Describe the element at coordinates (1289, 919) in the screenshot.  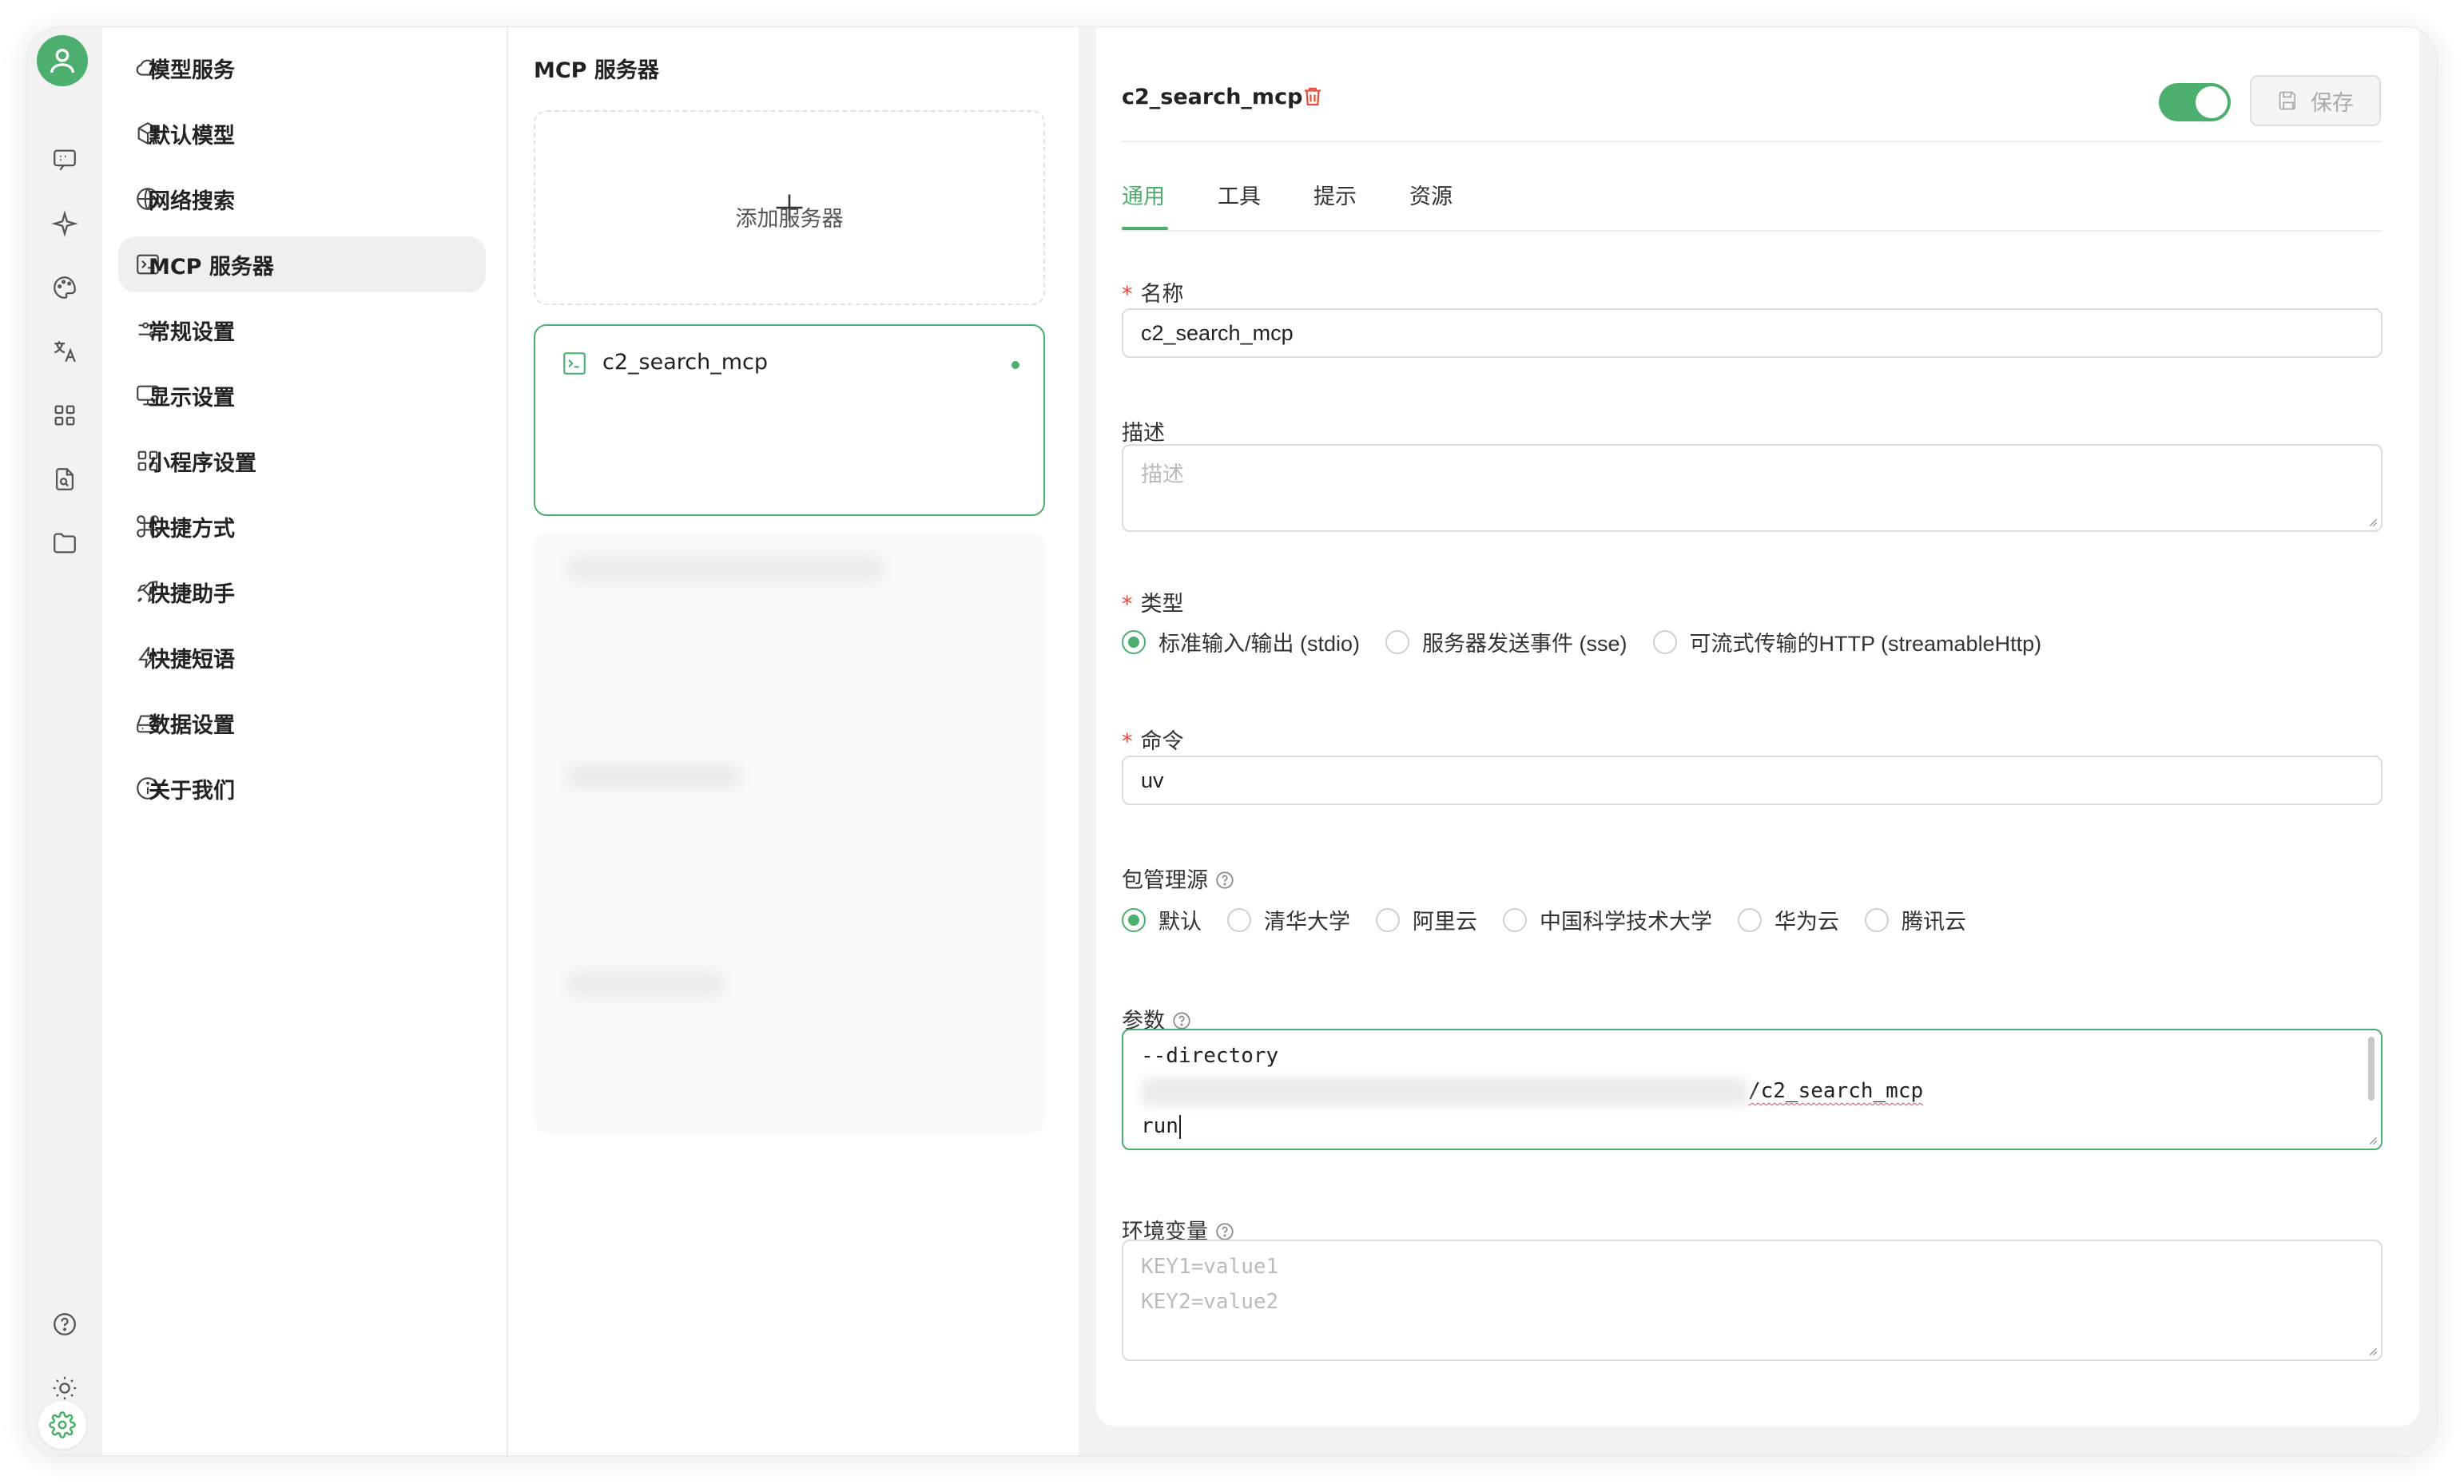
I see `registry-option-tsinghua: 清华大学` at that location.